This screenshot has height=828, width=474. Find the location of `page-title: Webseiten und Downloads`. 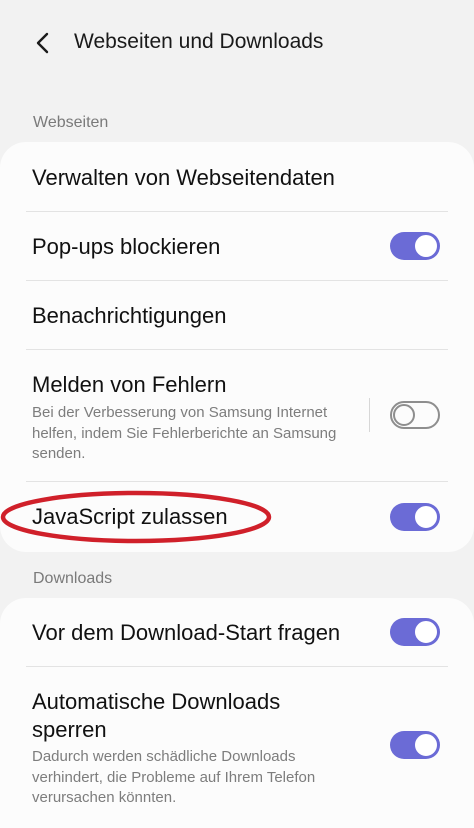

page-title: Webseiten und Downloads is located at coordinates (199, 41).